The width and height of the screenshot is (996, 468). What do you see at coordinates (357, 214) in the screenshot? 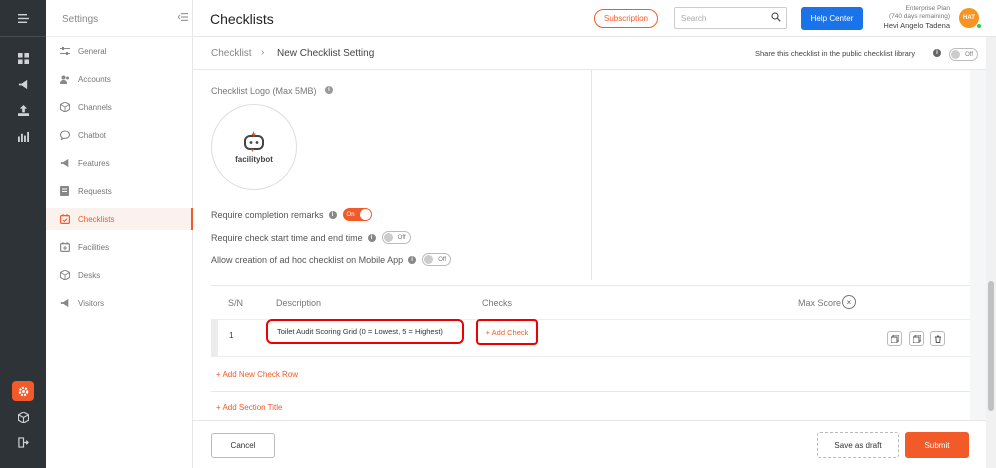
I see `completion-remarks-toggle: On` at bounding box center [357, 214].